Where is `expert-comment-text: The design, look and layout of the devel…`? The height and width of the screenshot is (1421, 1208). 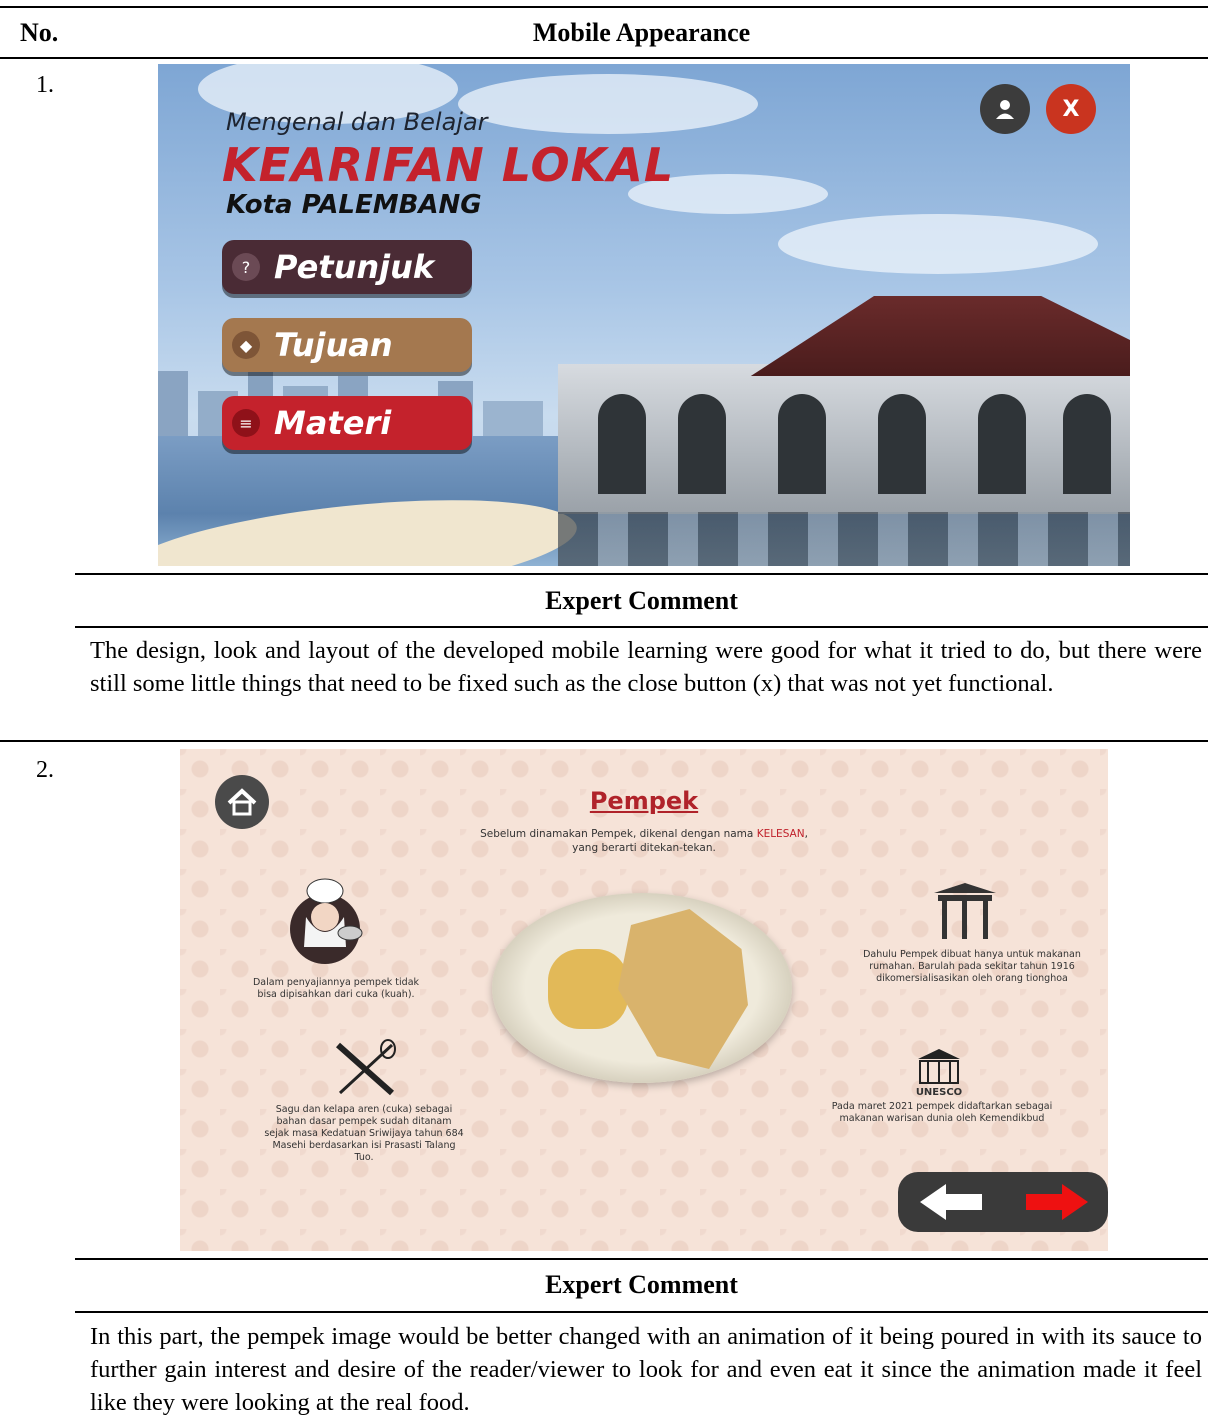
expert-comment-text: The design, look and layout of the devel… is located at coordinates (646, 667).